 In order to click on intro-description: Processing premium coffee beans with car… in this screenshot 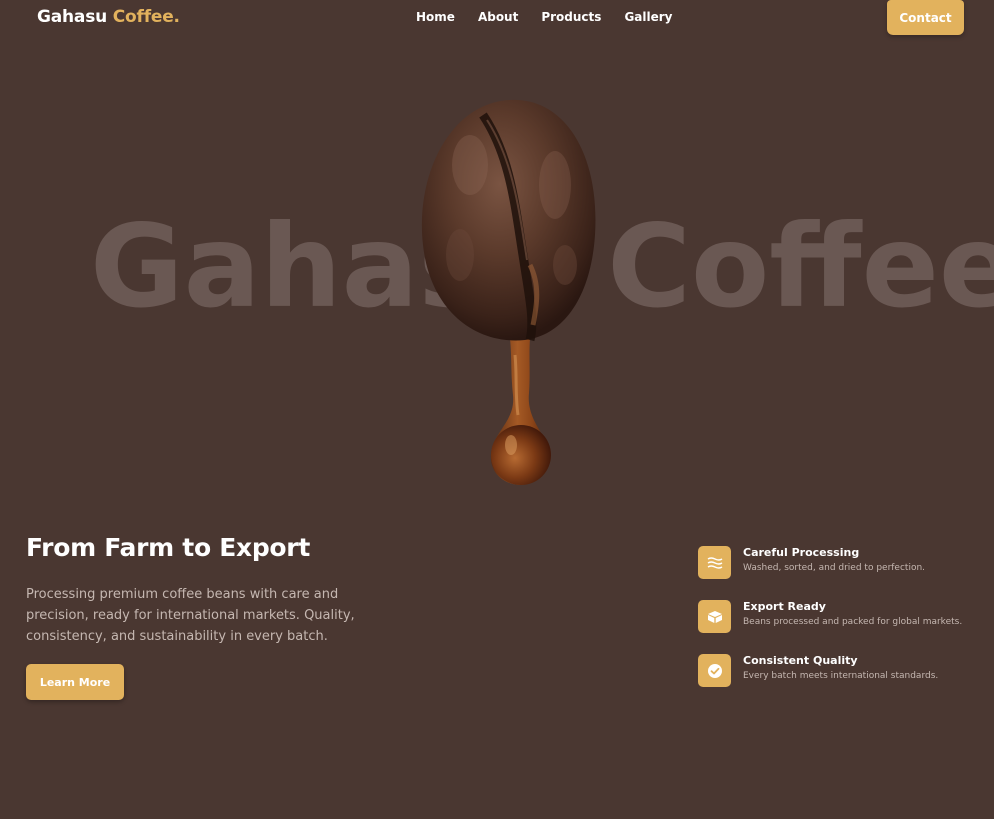, I will do `click(190, 615)`.